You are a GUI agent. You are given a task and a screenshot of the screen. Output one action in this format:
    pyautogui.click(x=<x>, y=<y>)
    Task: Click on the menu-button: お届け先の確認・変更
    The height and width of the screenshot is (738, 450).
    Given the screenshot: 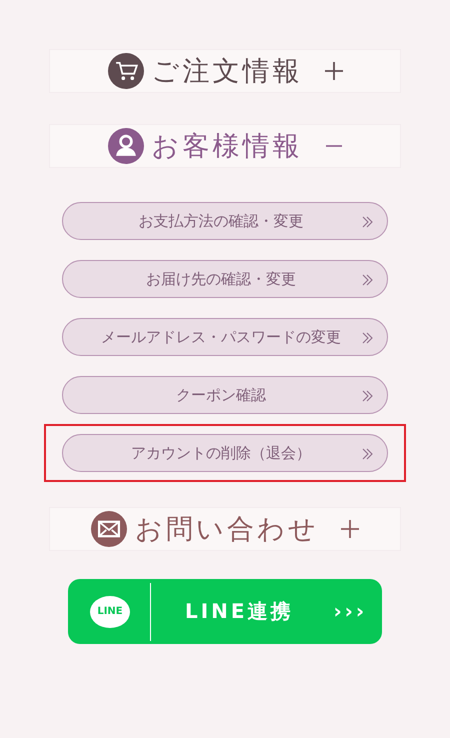 What is the action you would take?
    pyautogui.click(x=225, y=279)
    